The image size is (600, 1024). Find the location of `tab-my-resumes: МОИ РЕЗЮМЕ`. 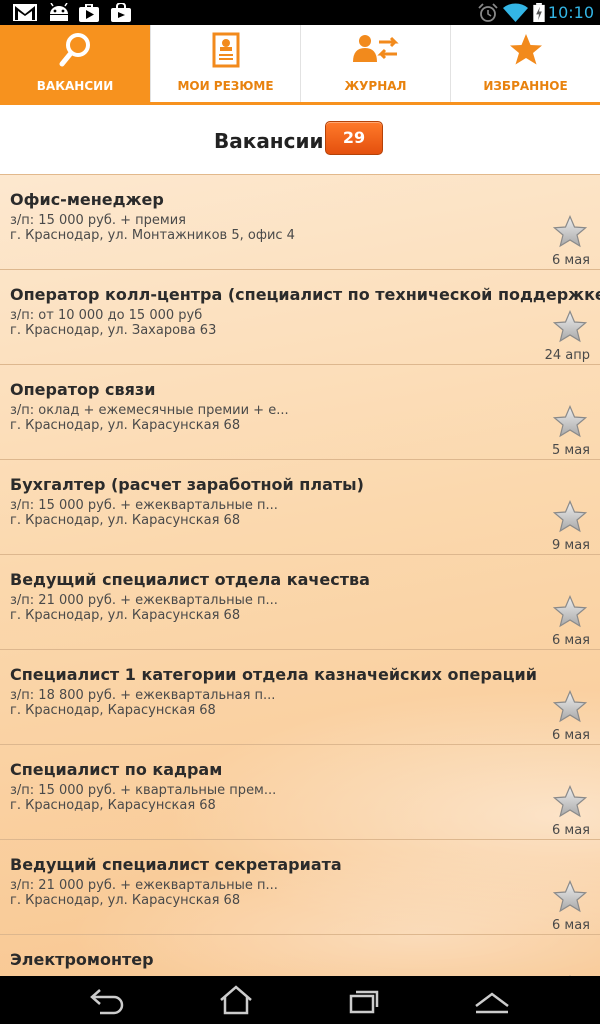

tab-my-resumes: МОИ РЕЗЮМЕ is located at coordinates (225, 63).